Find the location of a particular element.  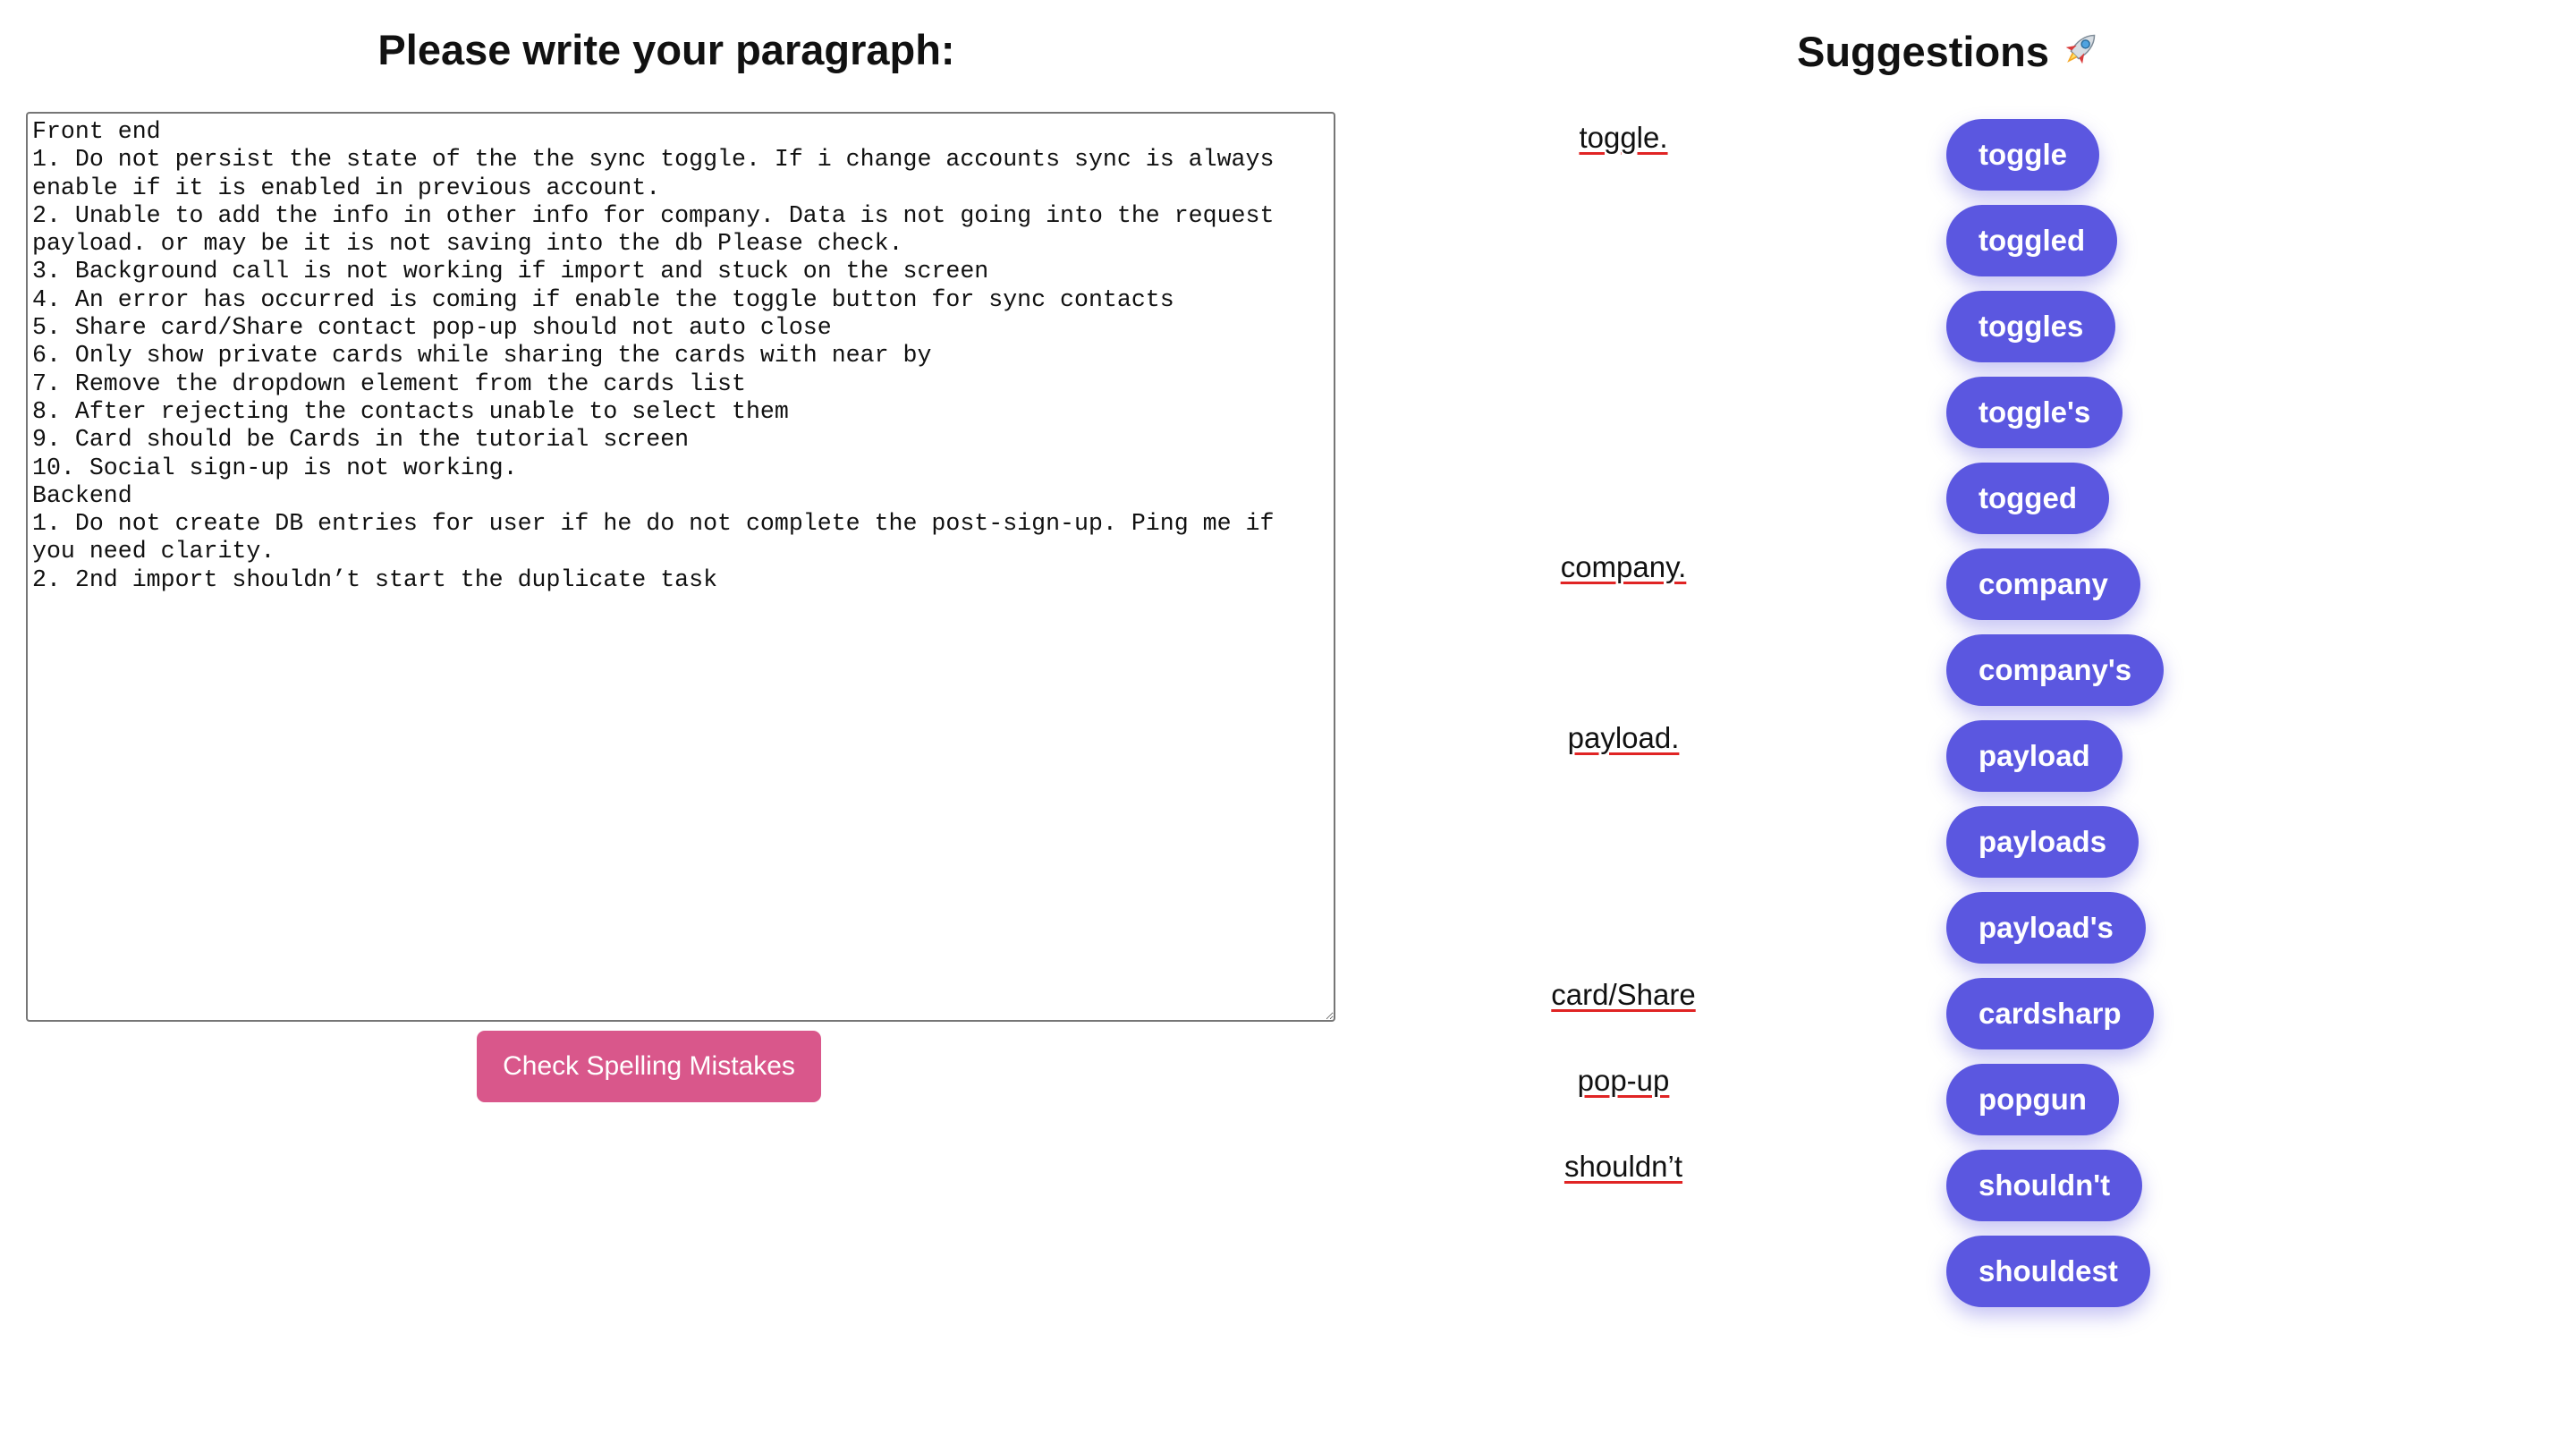

suggestion-chip: payload's is located at coordinates (2046, 928).